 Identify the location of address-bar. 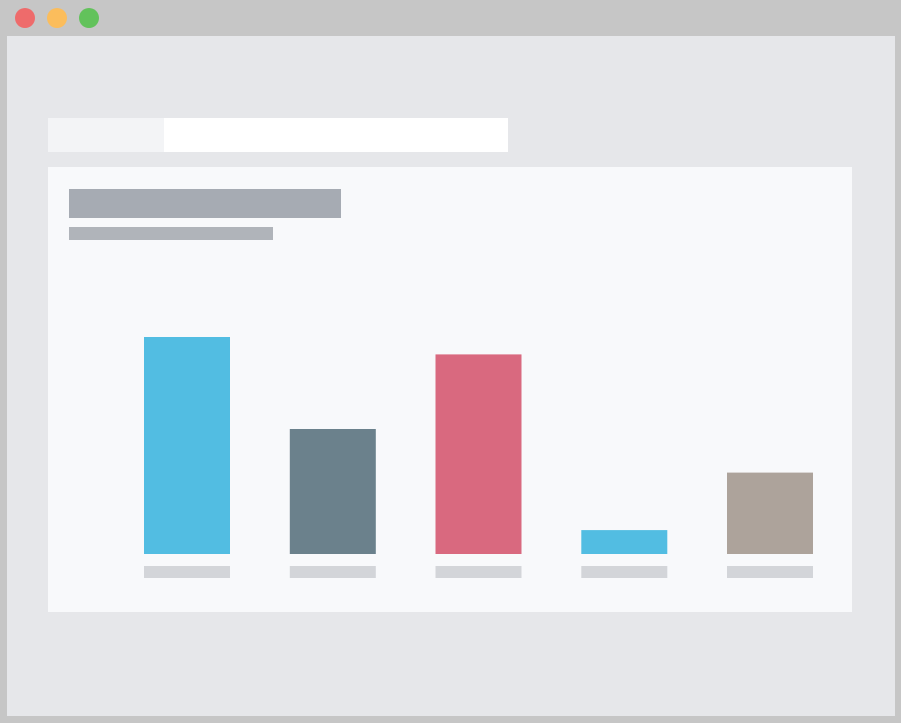
(278, 135).